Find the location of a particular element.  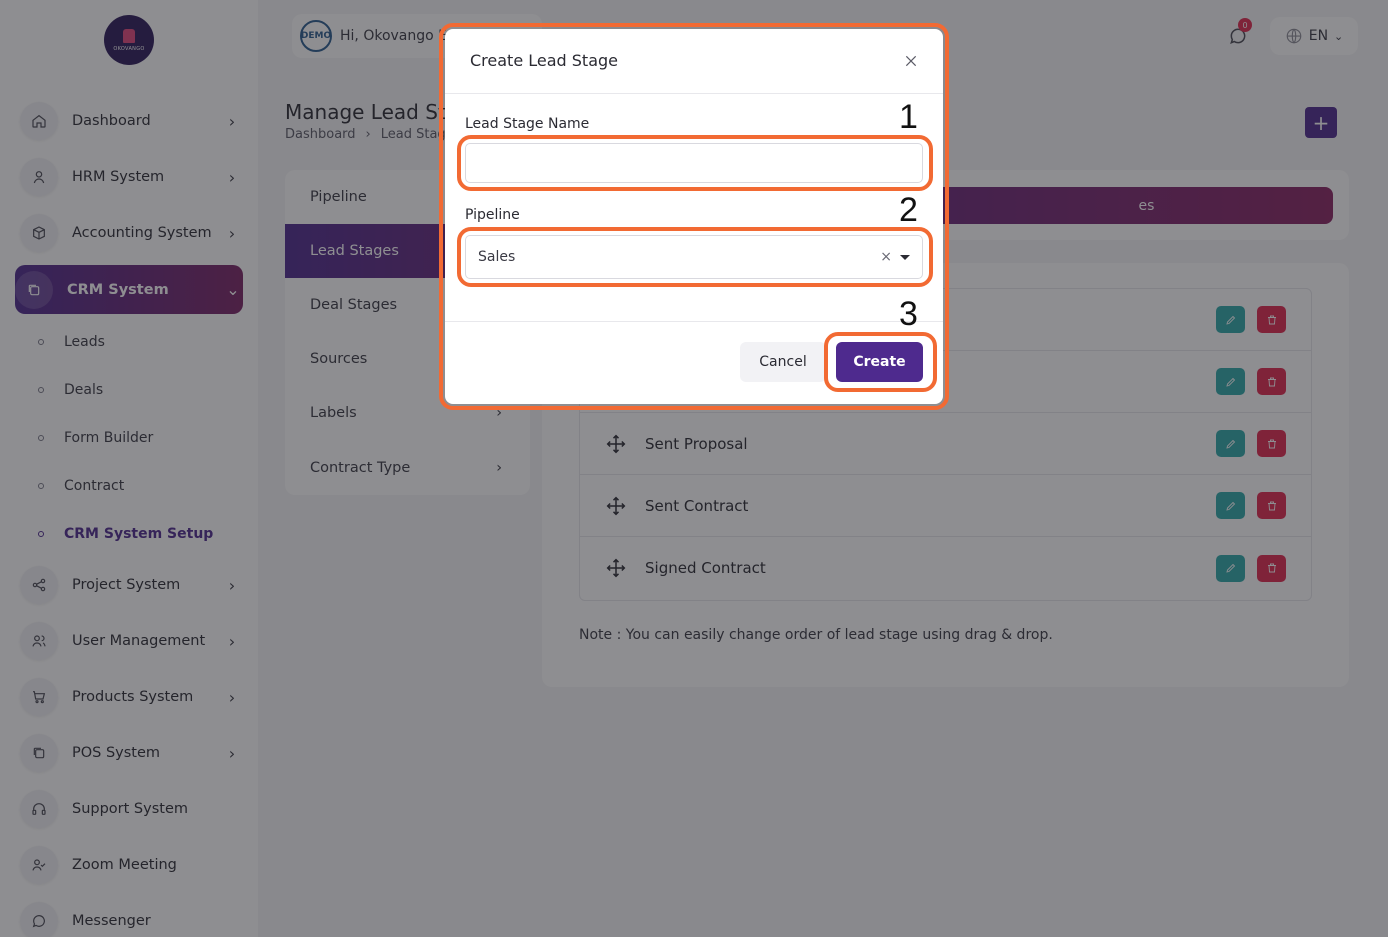

close-icon is located at coordinates (911, 61).